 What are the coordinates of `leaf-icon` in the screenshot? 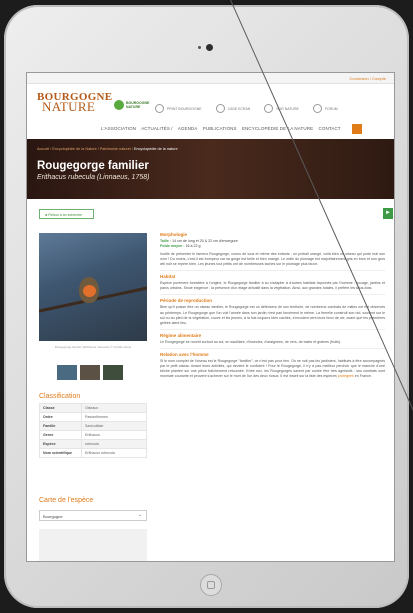 It's located at (269, 108).